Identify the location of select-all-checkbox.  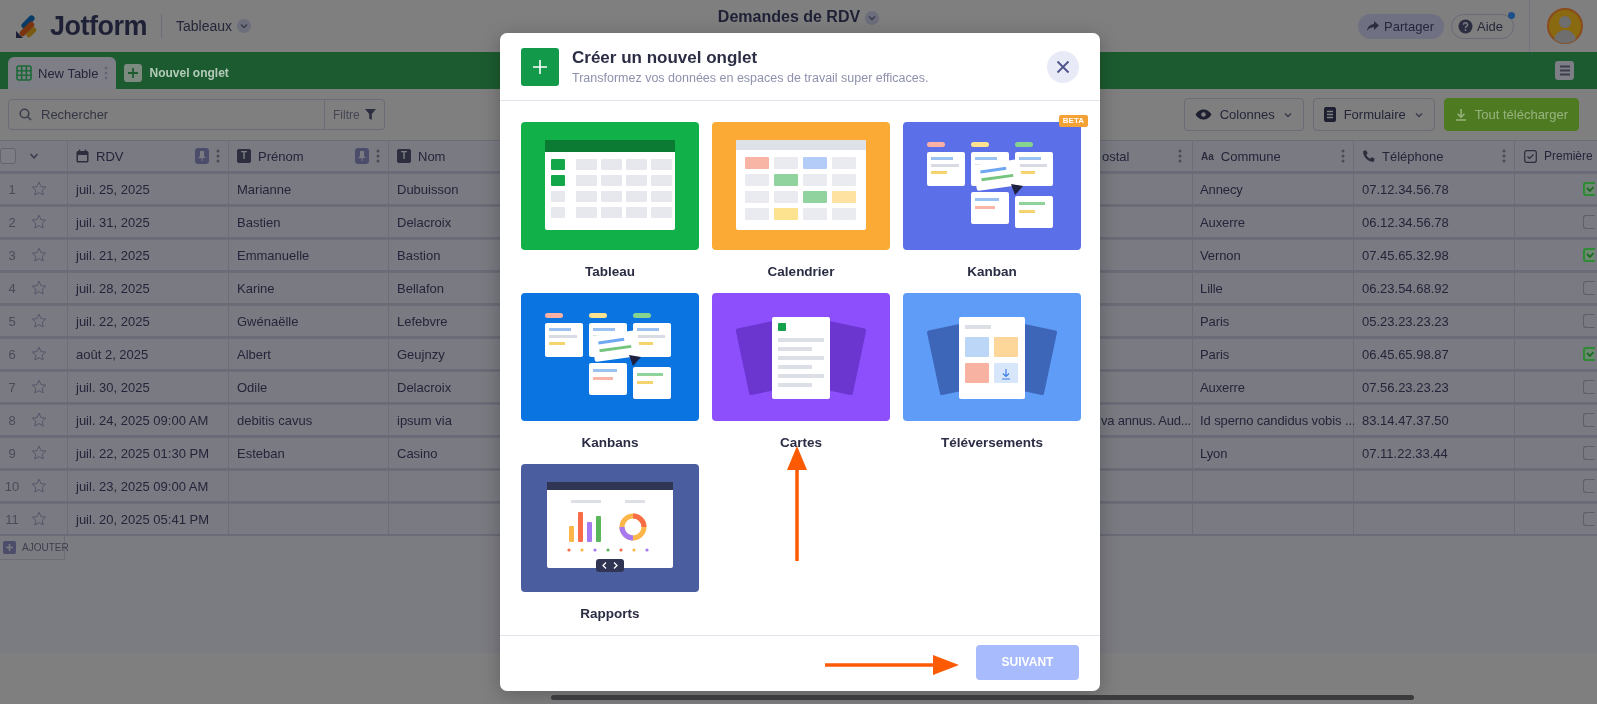
(8, 156).